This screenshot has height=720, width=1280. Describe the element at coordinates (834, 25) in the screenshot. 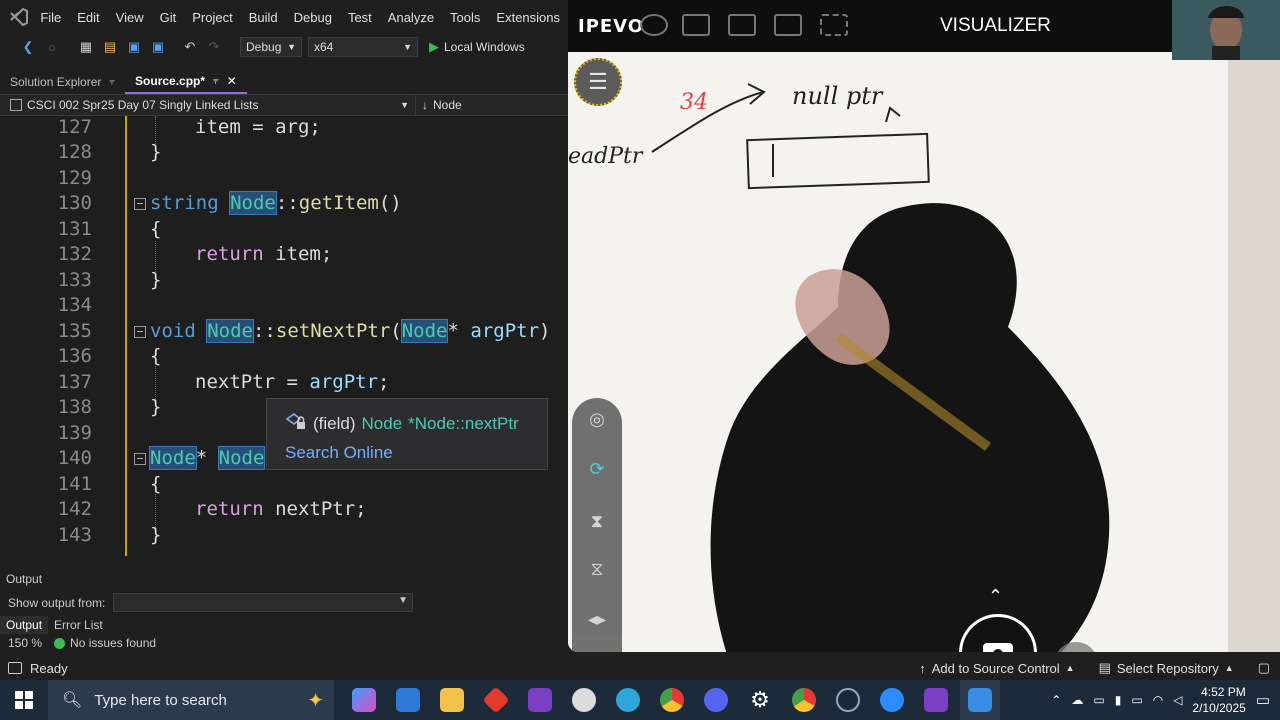

I see `expand-icon` at that location.